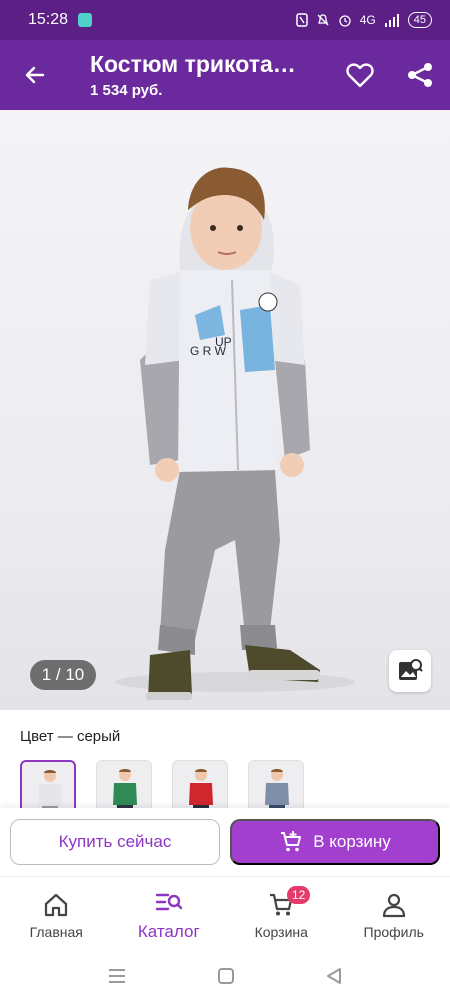 This screenshot has width=450, height=1000. Describe the element at coordinates (168, 931) in the screenshot. I see `nav-label-catalog: Каталог` at that location.